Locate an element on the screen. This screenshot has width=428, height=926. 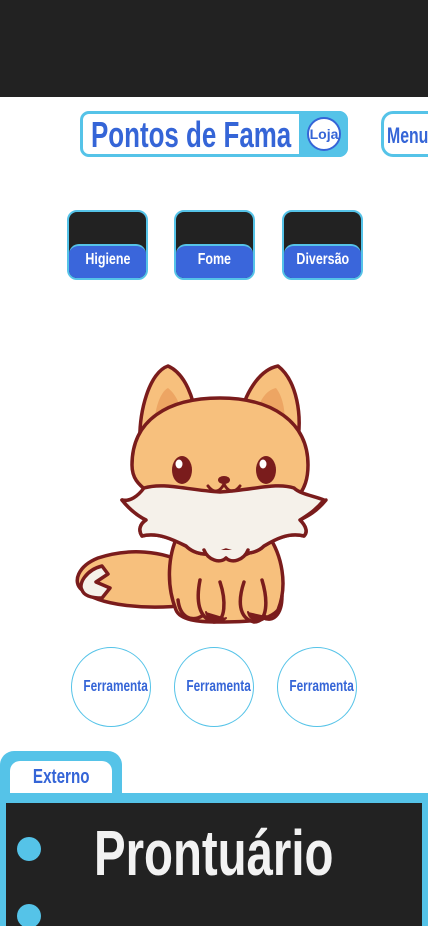
stat-hunger: Fome is located at coordinates (214, 245).